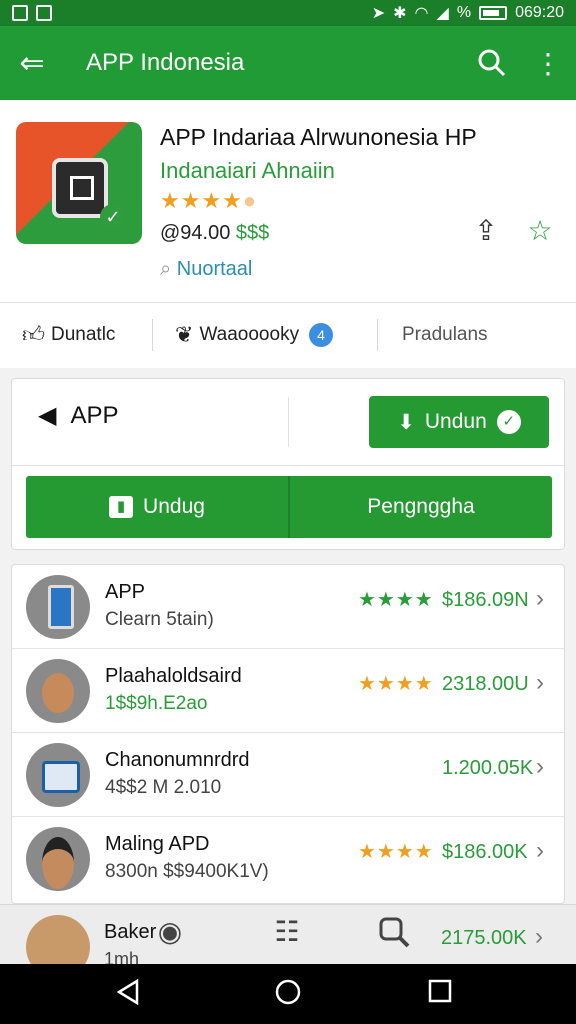  I want to click on system-navigation-bar, so click(288, 994).